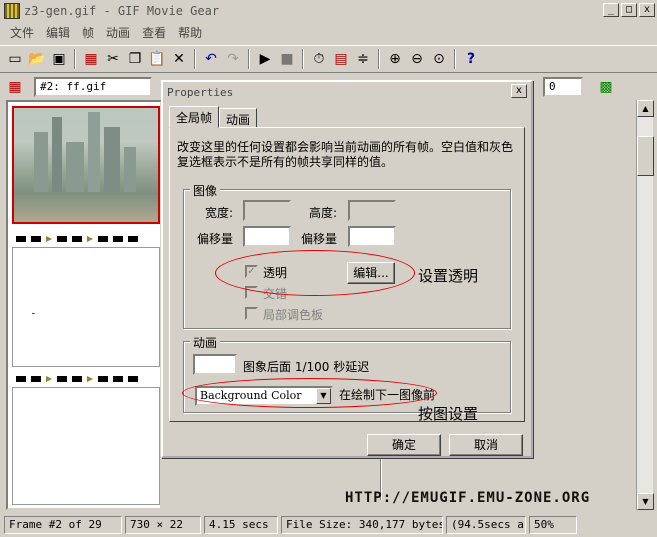 Image resolution: width=657 pixels, height=537 pixels. I want to click on scroll-thumb, so click(645, 156).